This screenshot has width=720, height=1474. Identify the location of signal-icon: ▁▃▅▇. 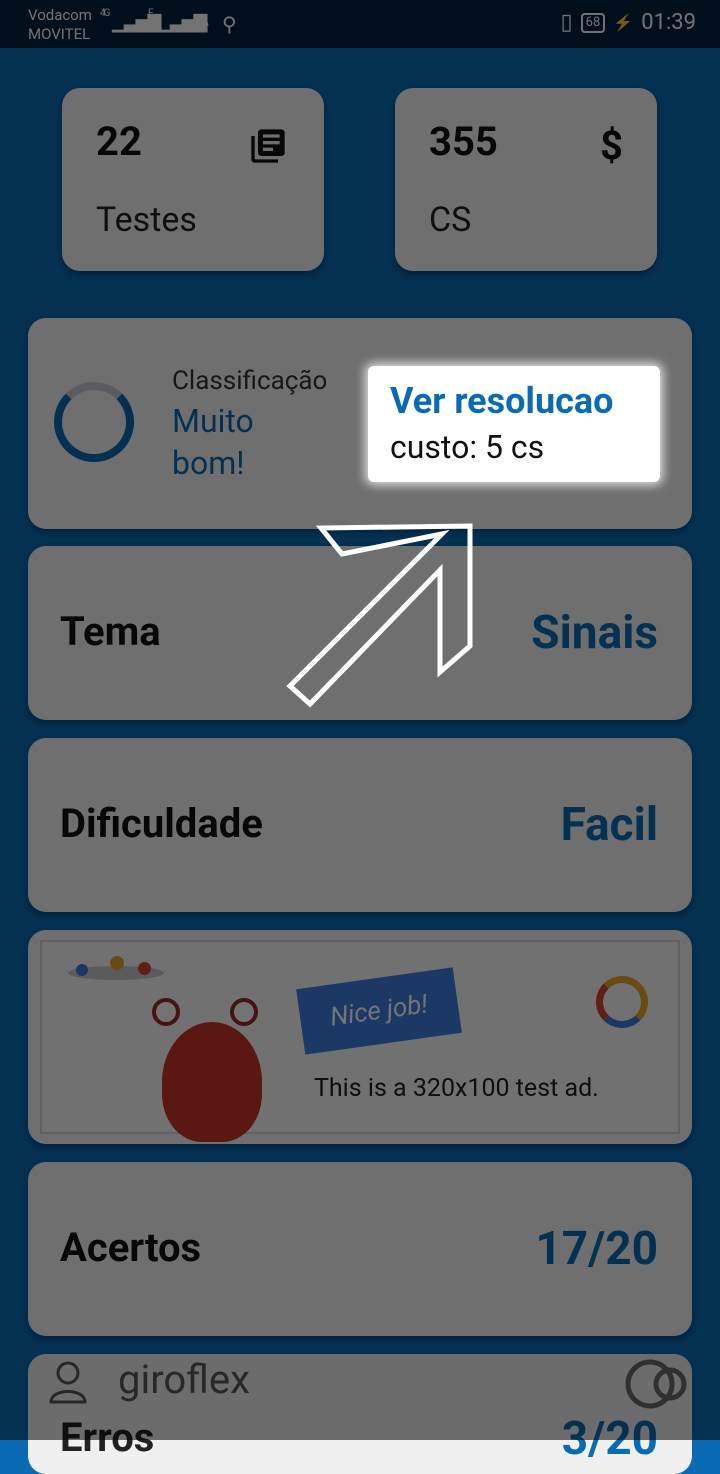
(136, 22).